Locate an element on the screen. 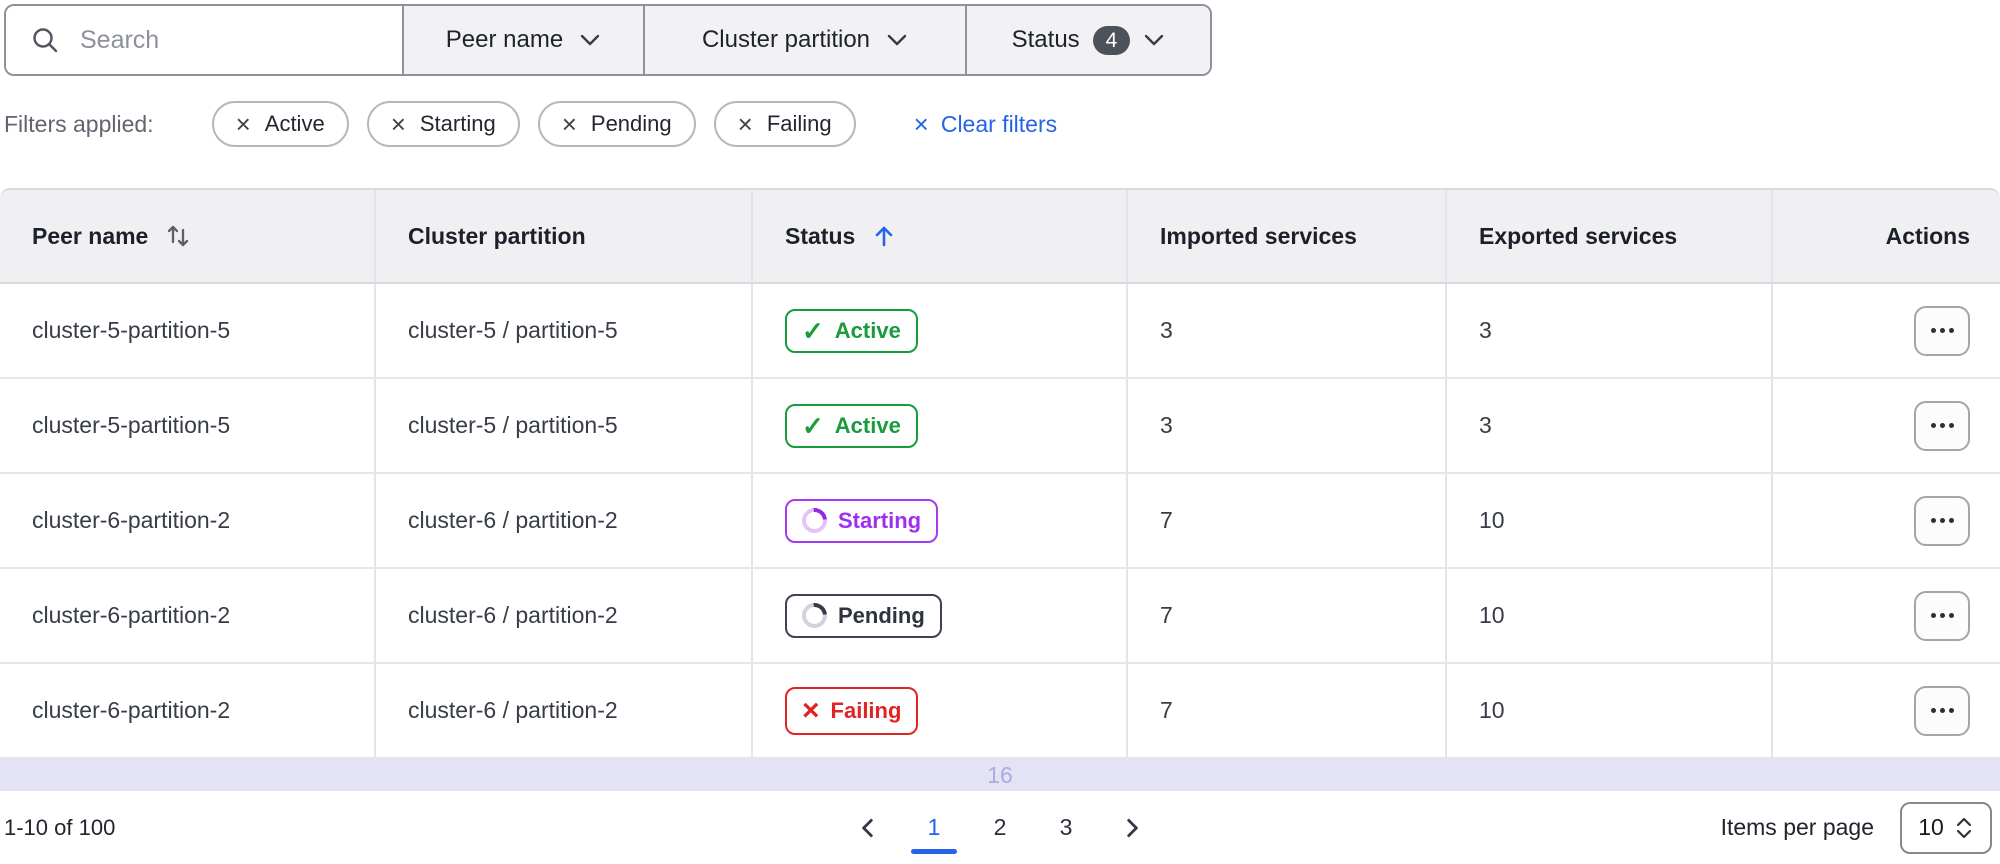 This screenshot has width=2000, height=864. clear-filters-x-icon: × is located at coordinates (921, 124).